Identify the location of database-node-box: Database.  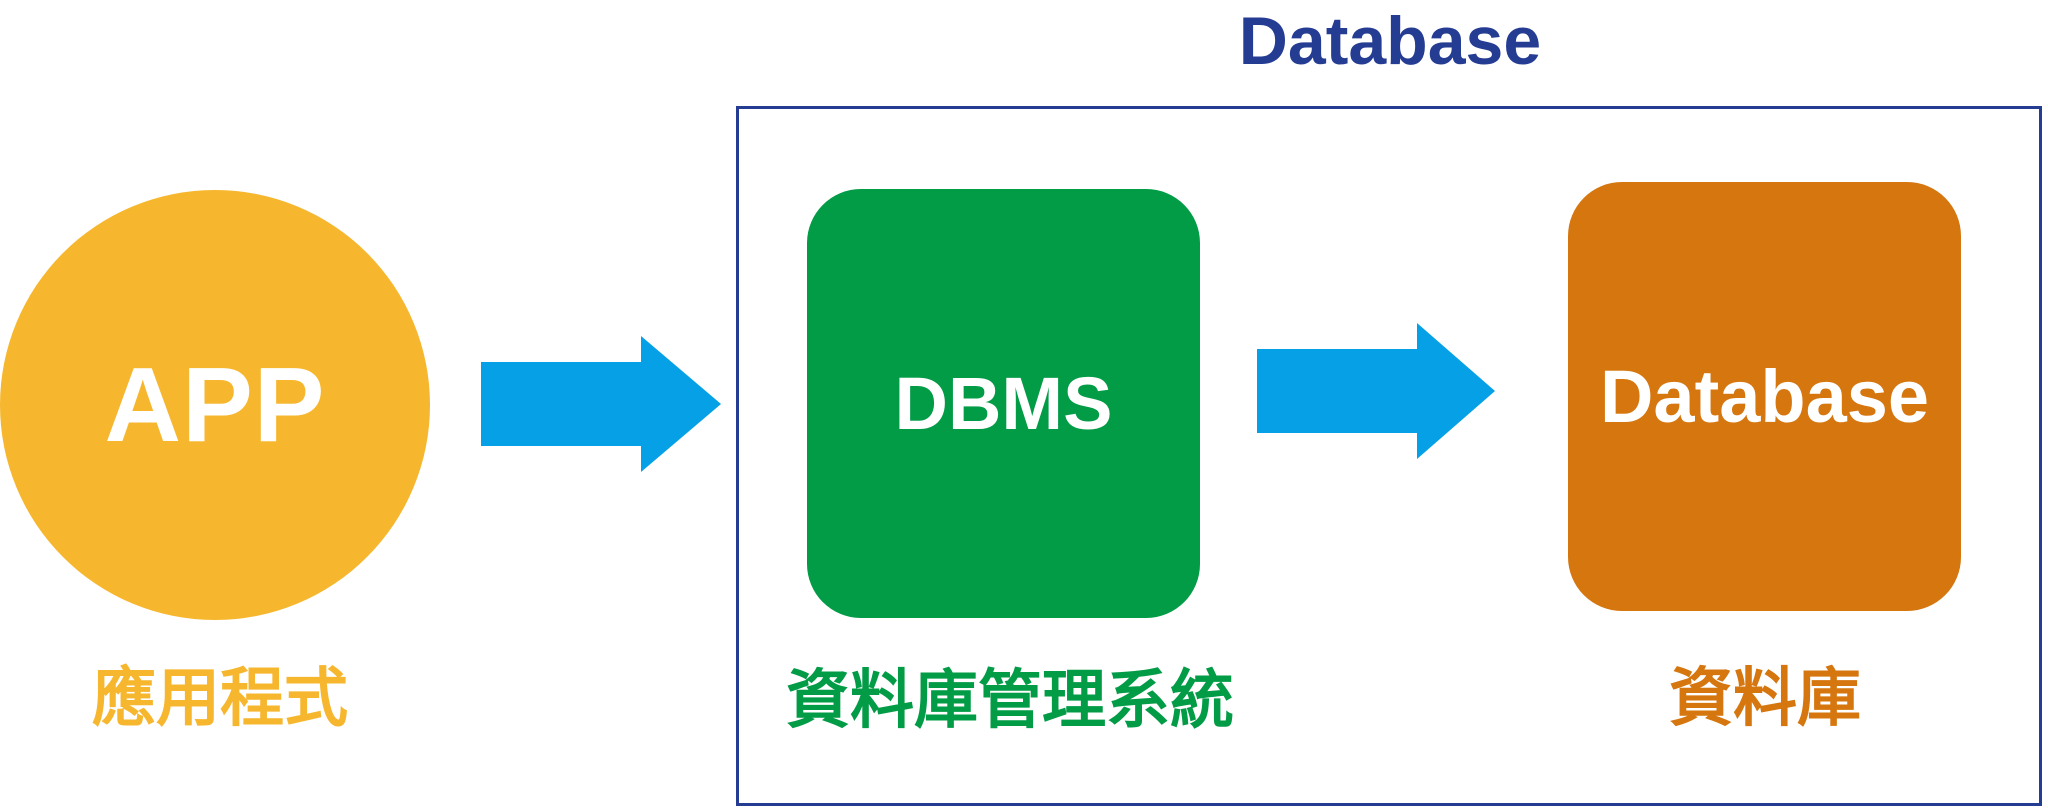
(1764, 396).